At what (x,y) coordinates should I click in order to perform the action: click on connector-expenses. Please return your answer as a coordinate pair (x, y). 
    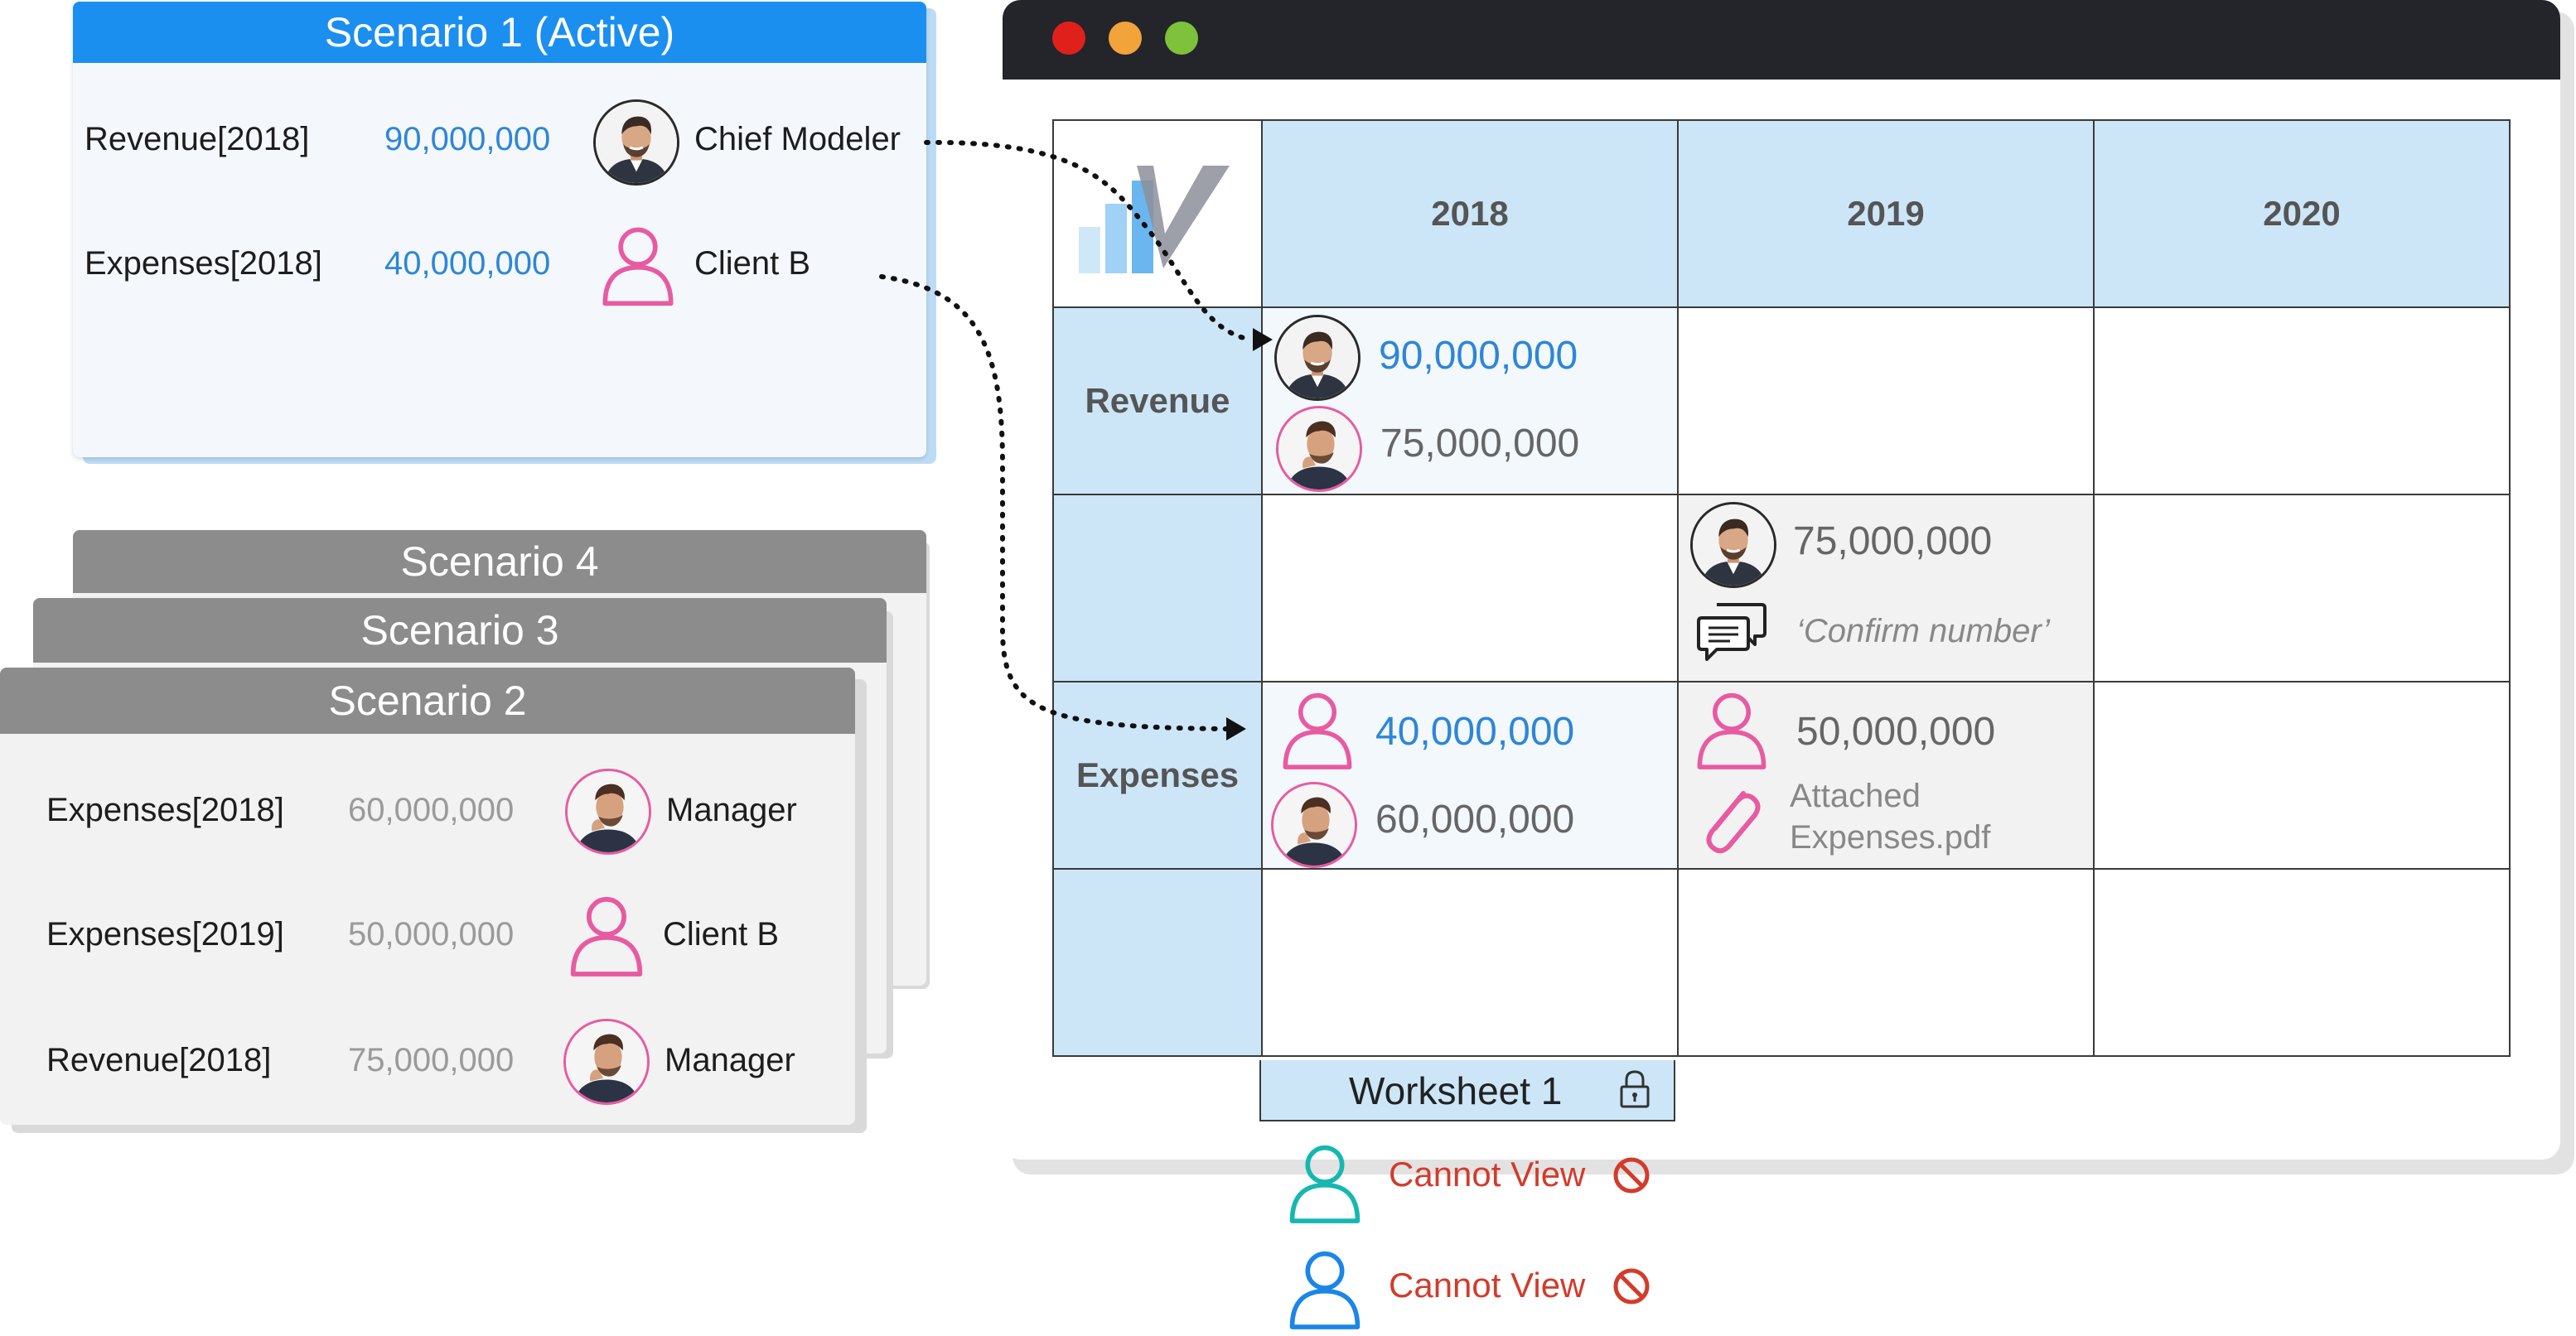
    Looking at the image, I should click on (1054, 503).